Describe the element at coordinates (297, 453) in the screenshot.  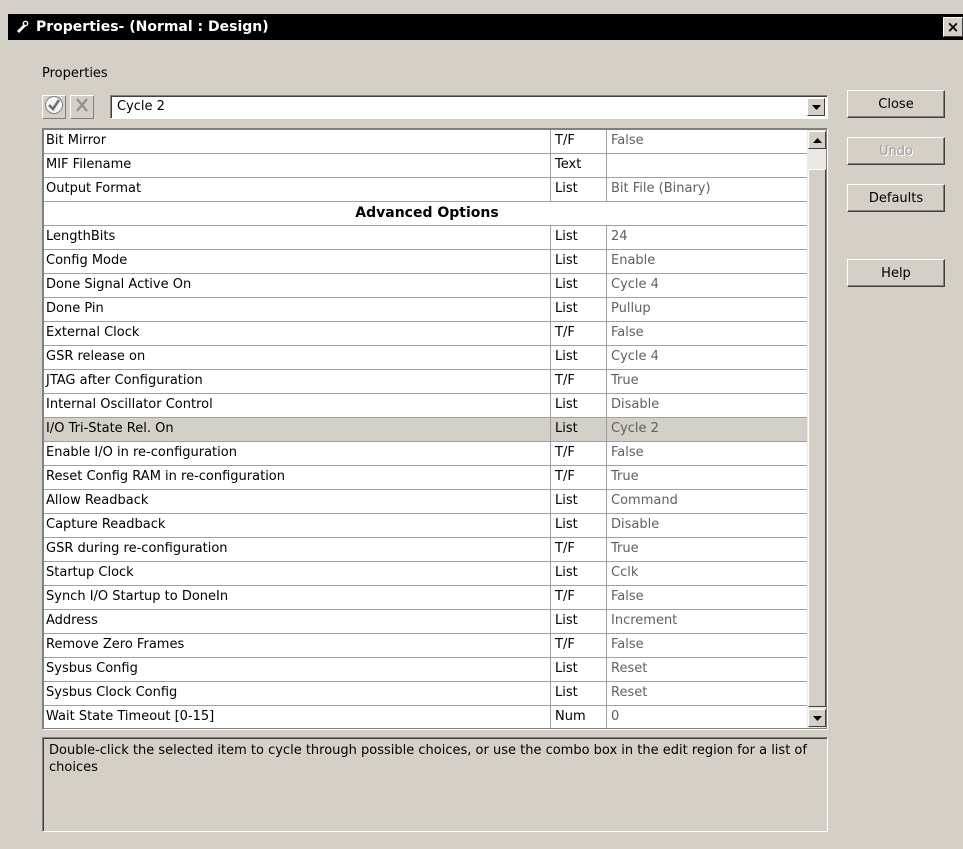
I see `property-name: Enable I/O in re-configuration` at that location.